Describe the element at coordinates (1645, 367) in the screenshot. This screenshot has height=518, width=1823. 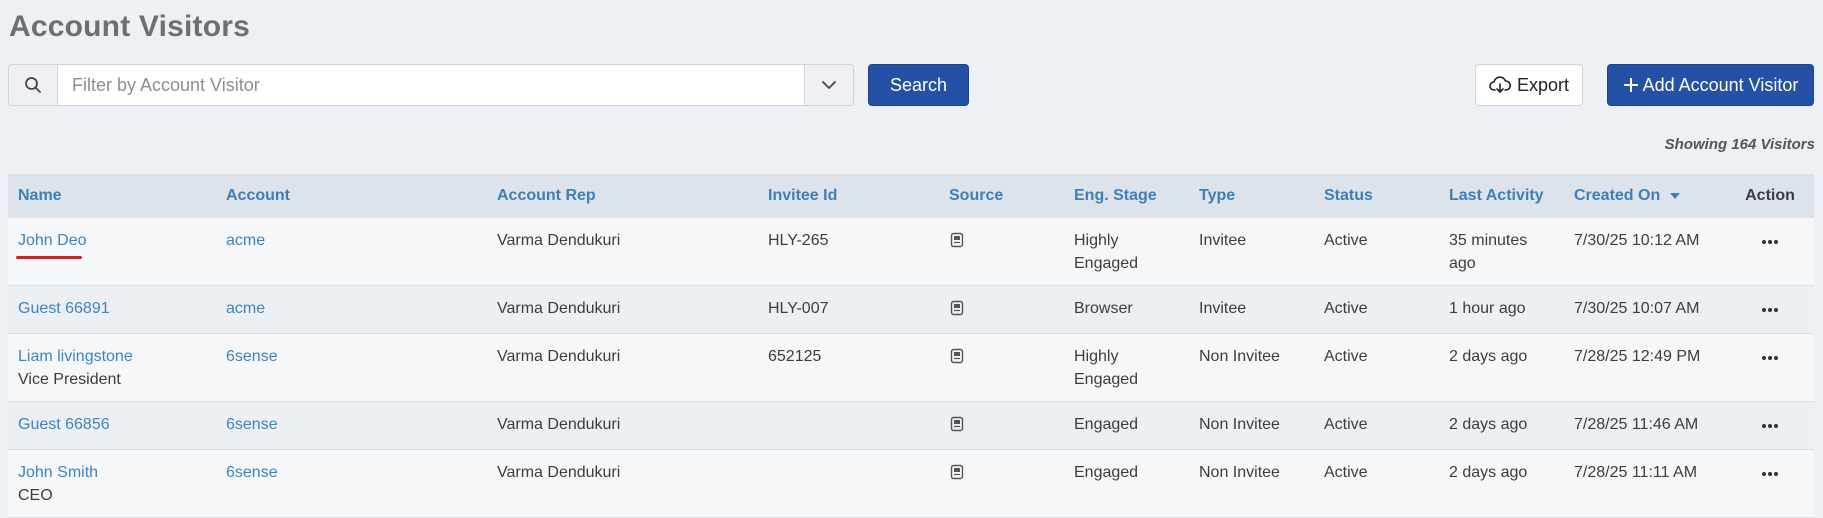
I see `cell-created-on: 7/28/25 12:49 PM` at that location.